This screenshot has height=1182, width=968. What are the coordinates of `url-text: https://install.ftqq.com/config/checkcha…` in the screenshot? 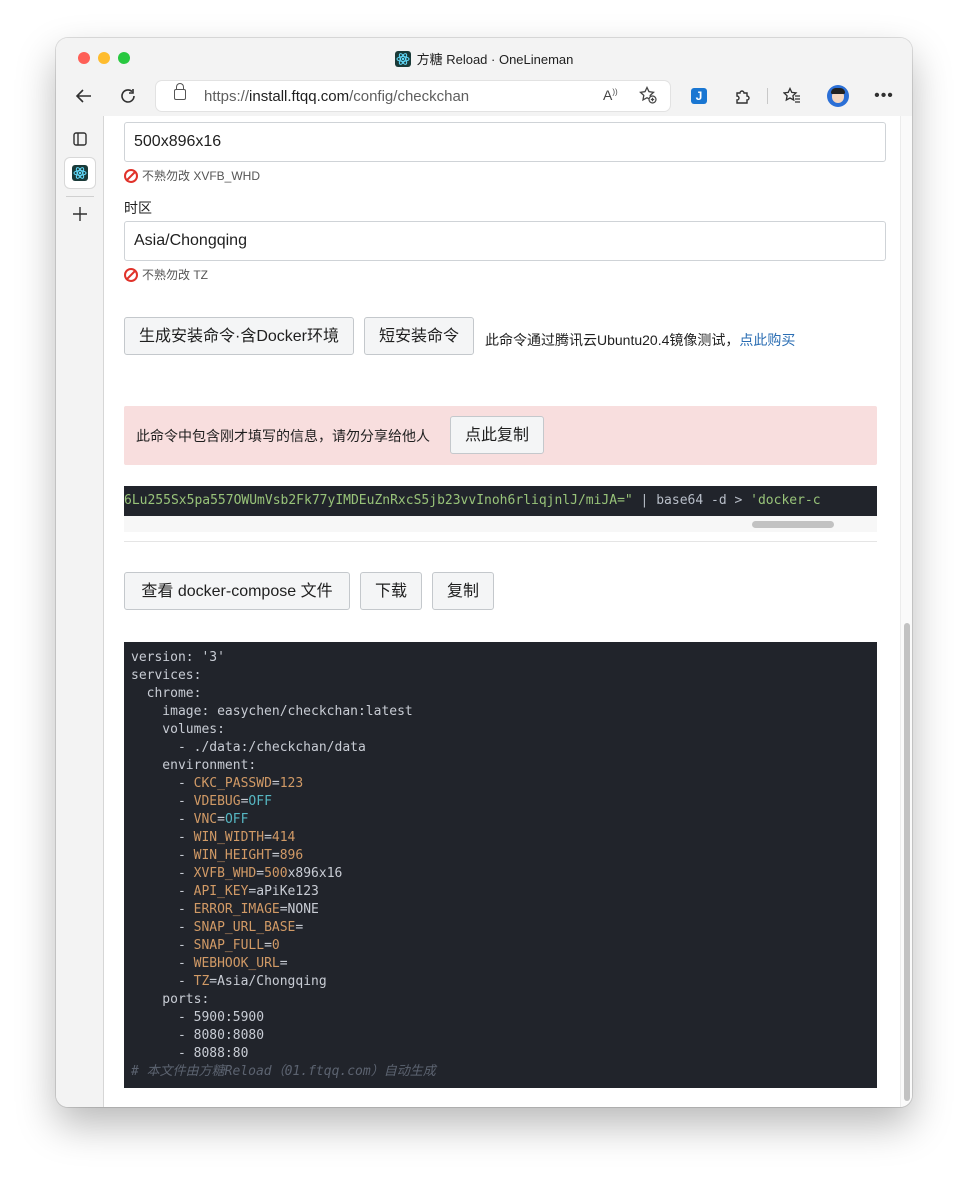 It's located at (337, 96).